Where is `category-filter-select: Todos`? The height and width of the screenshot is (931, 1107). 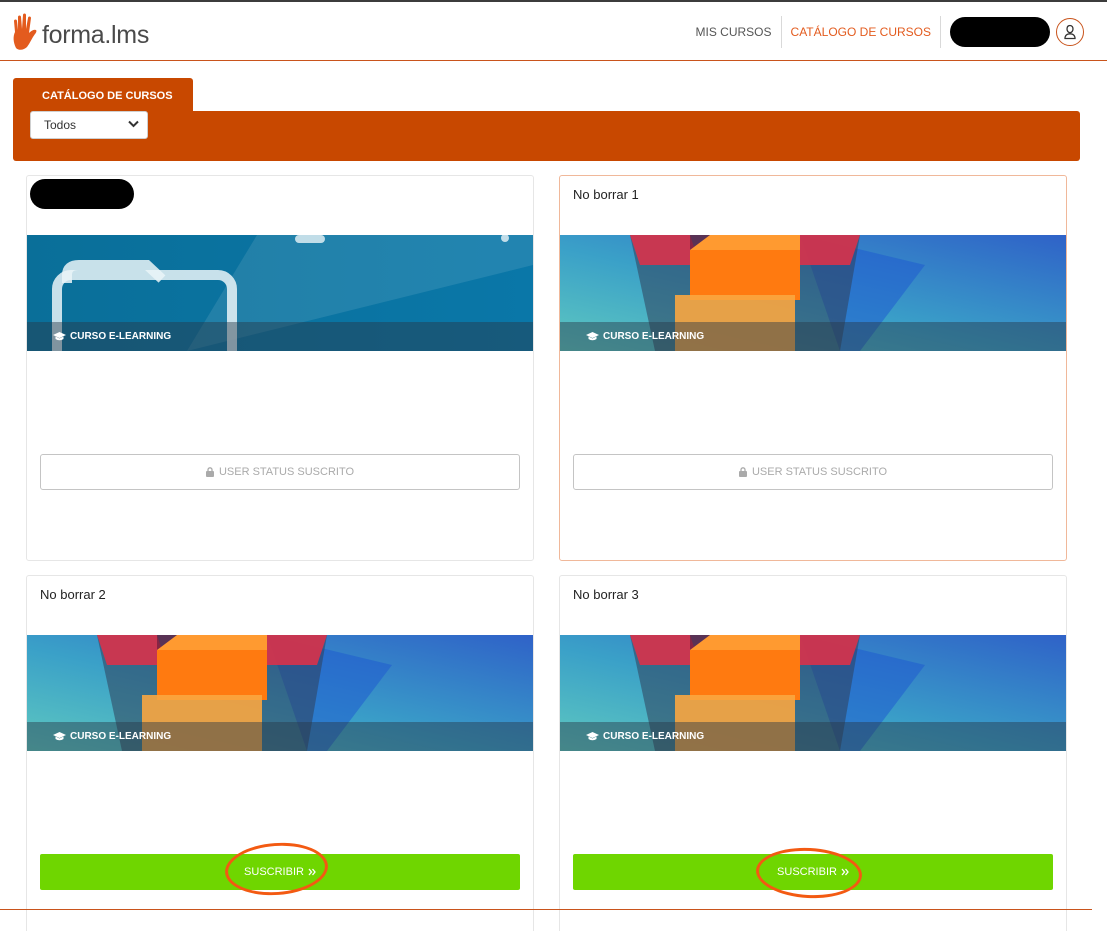 category-filter-select: Todos is located at coordinates (89, 125).